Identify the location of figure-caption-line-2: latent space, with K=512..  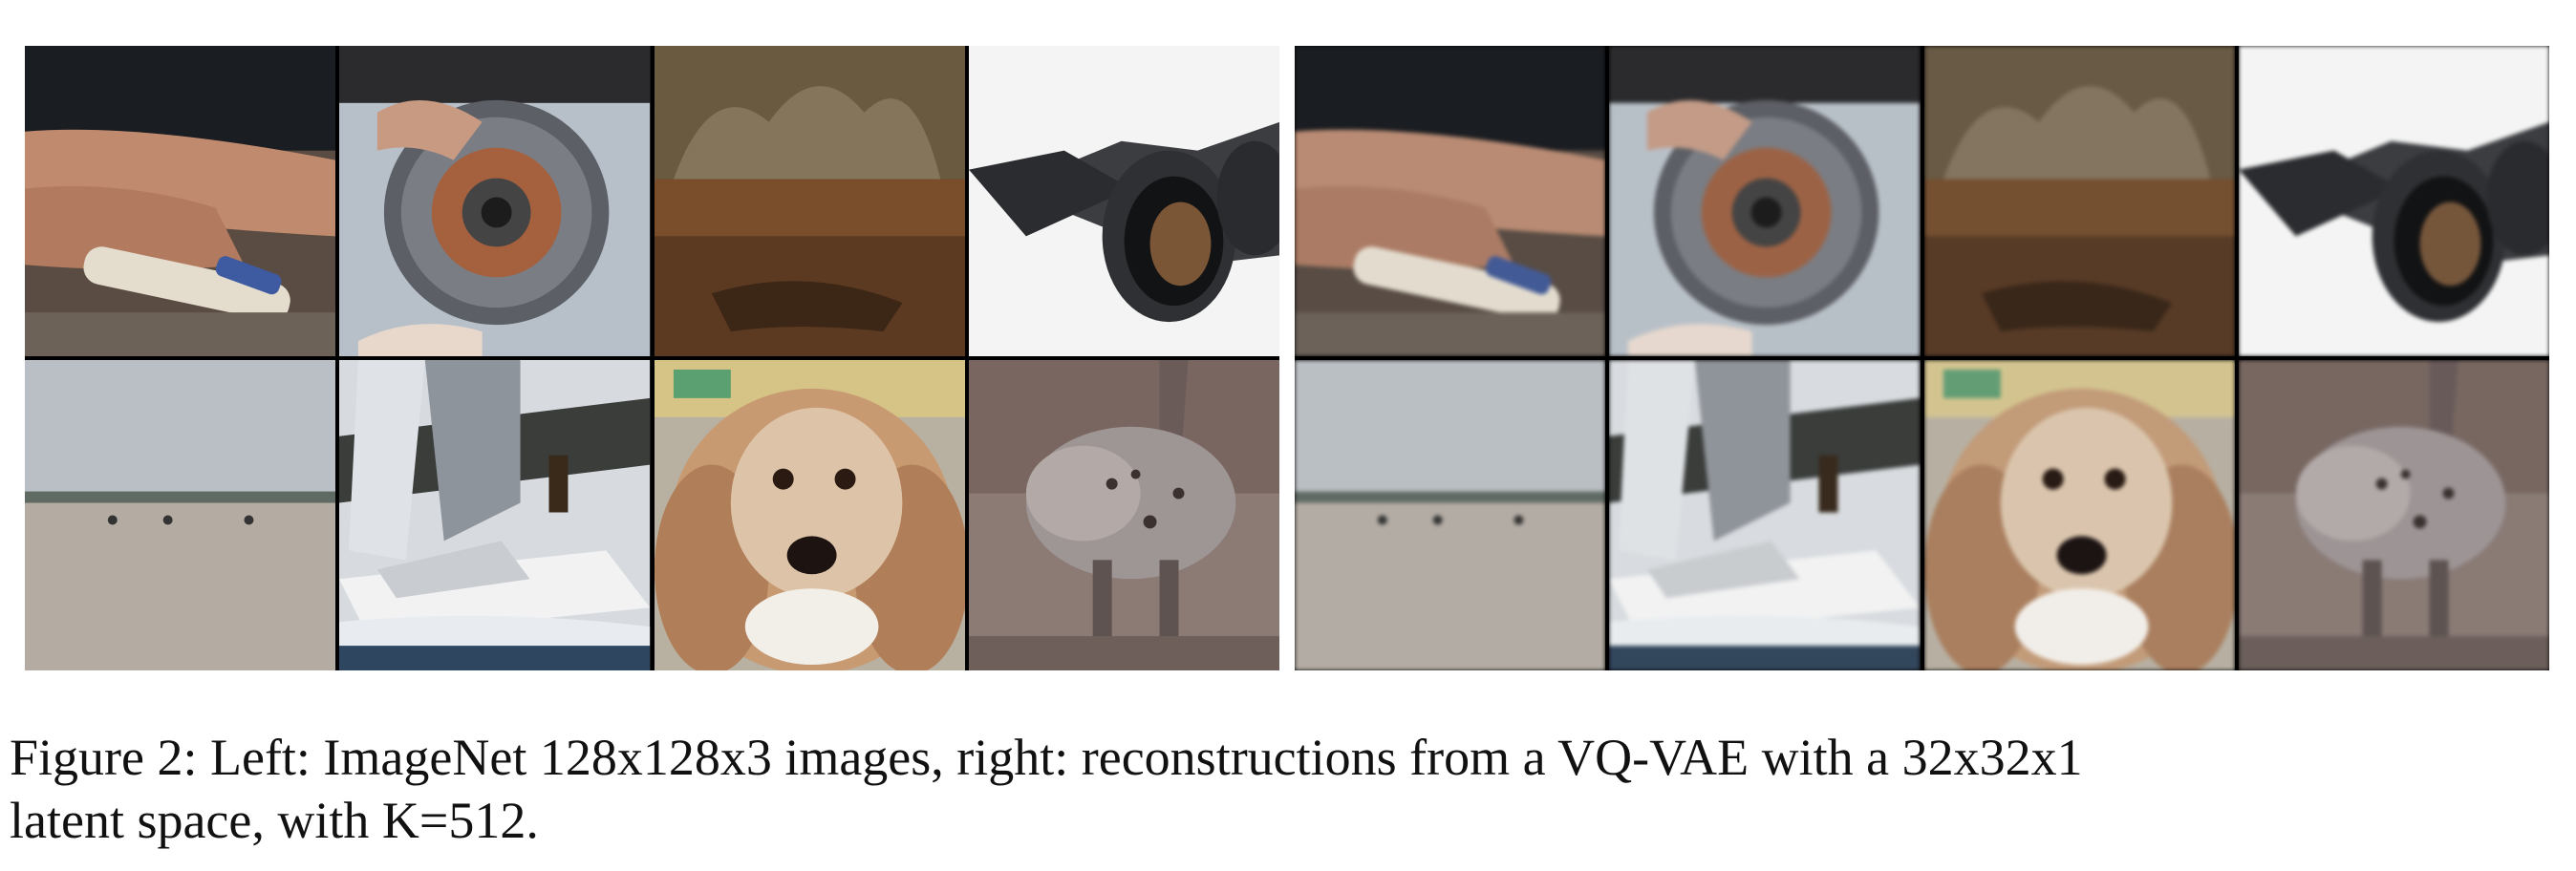
(274, 821).